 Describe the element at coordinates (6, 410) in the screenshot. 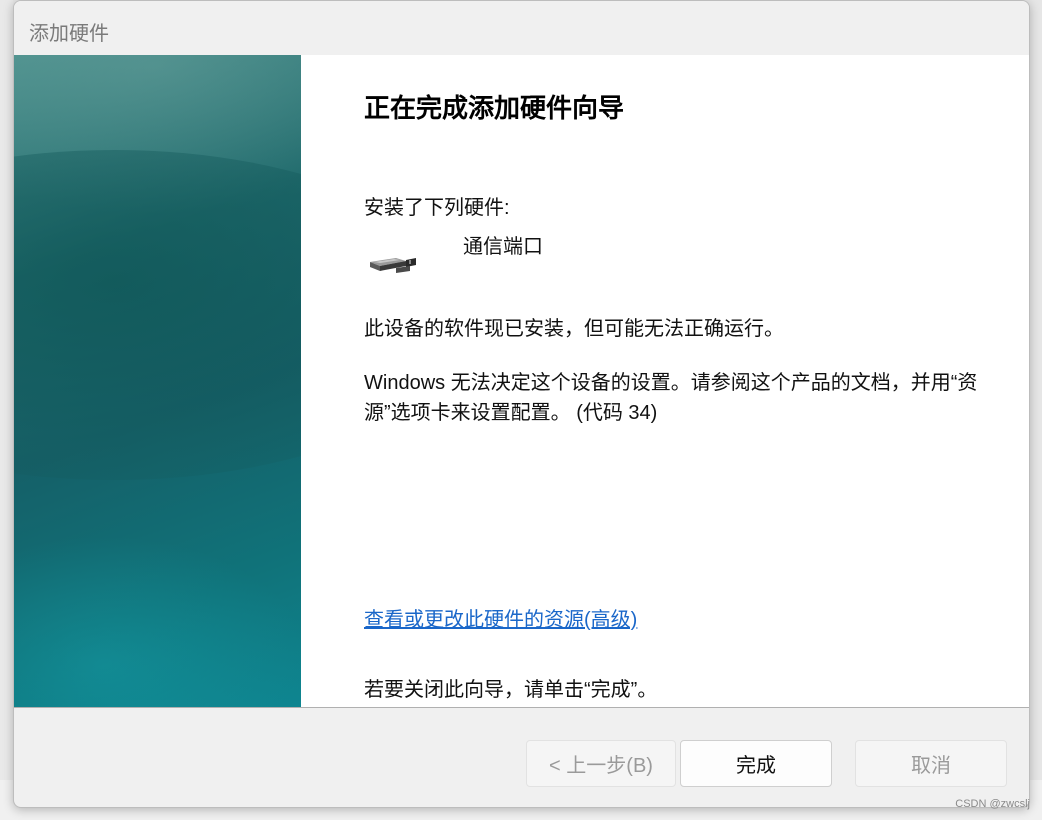

I see `background-left-edge` at that location.